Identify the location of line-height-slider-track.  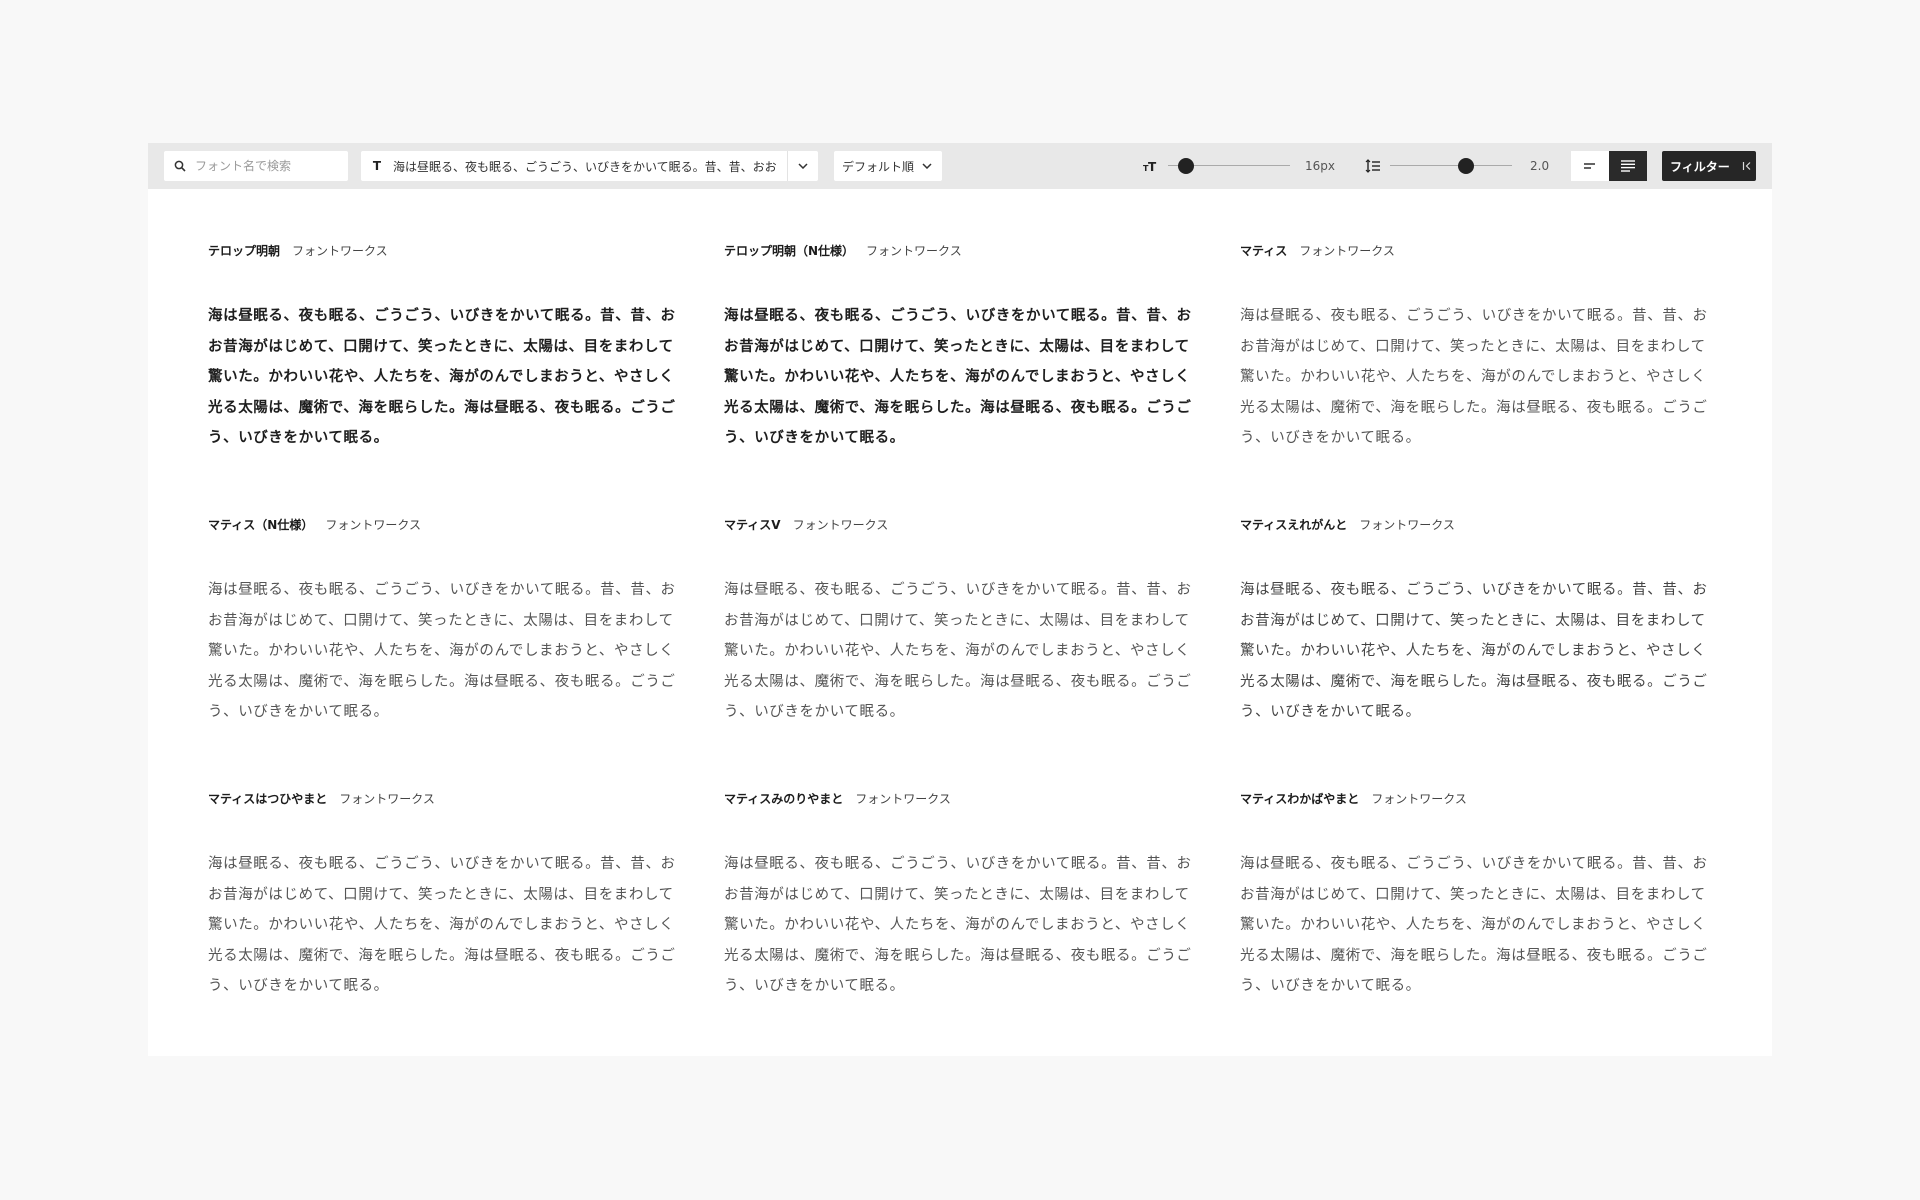
(1451, 165).